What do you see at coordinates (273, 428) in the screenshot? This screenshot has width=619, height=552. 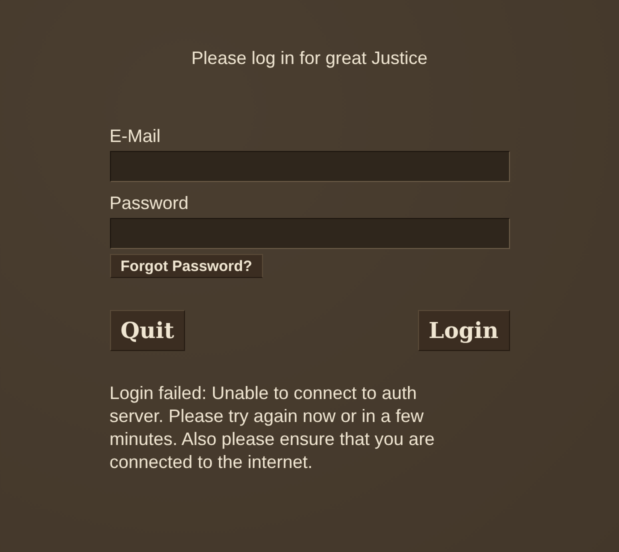 I see `error-message: Login failed: Unable to connect to auth server. Please try again now or in a few minutes. Also please ensure that you are connected to the internet.` at bounding box center [273, 428].